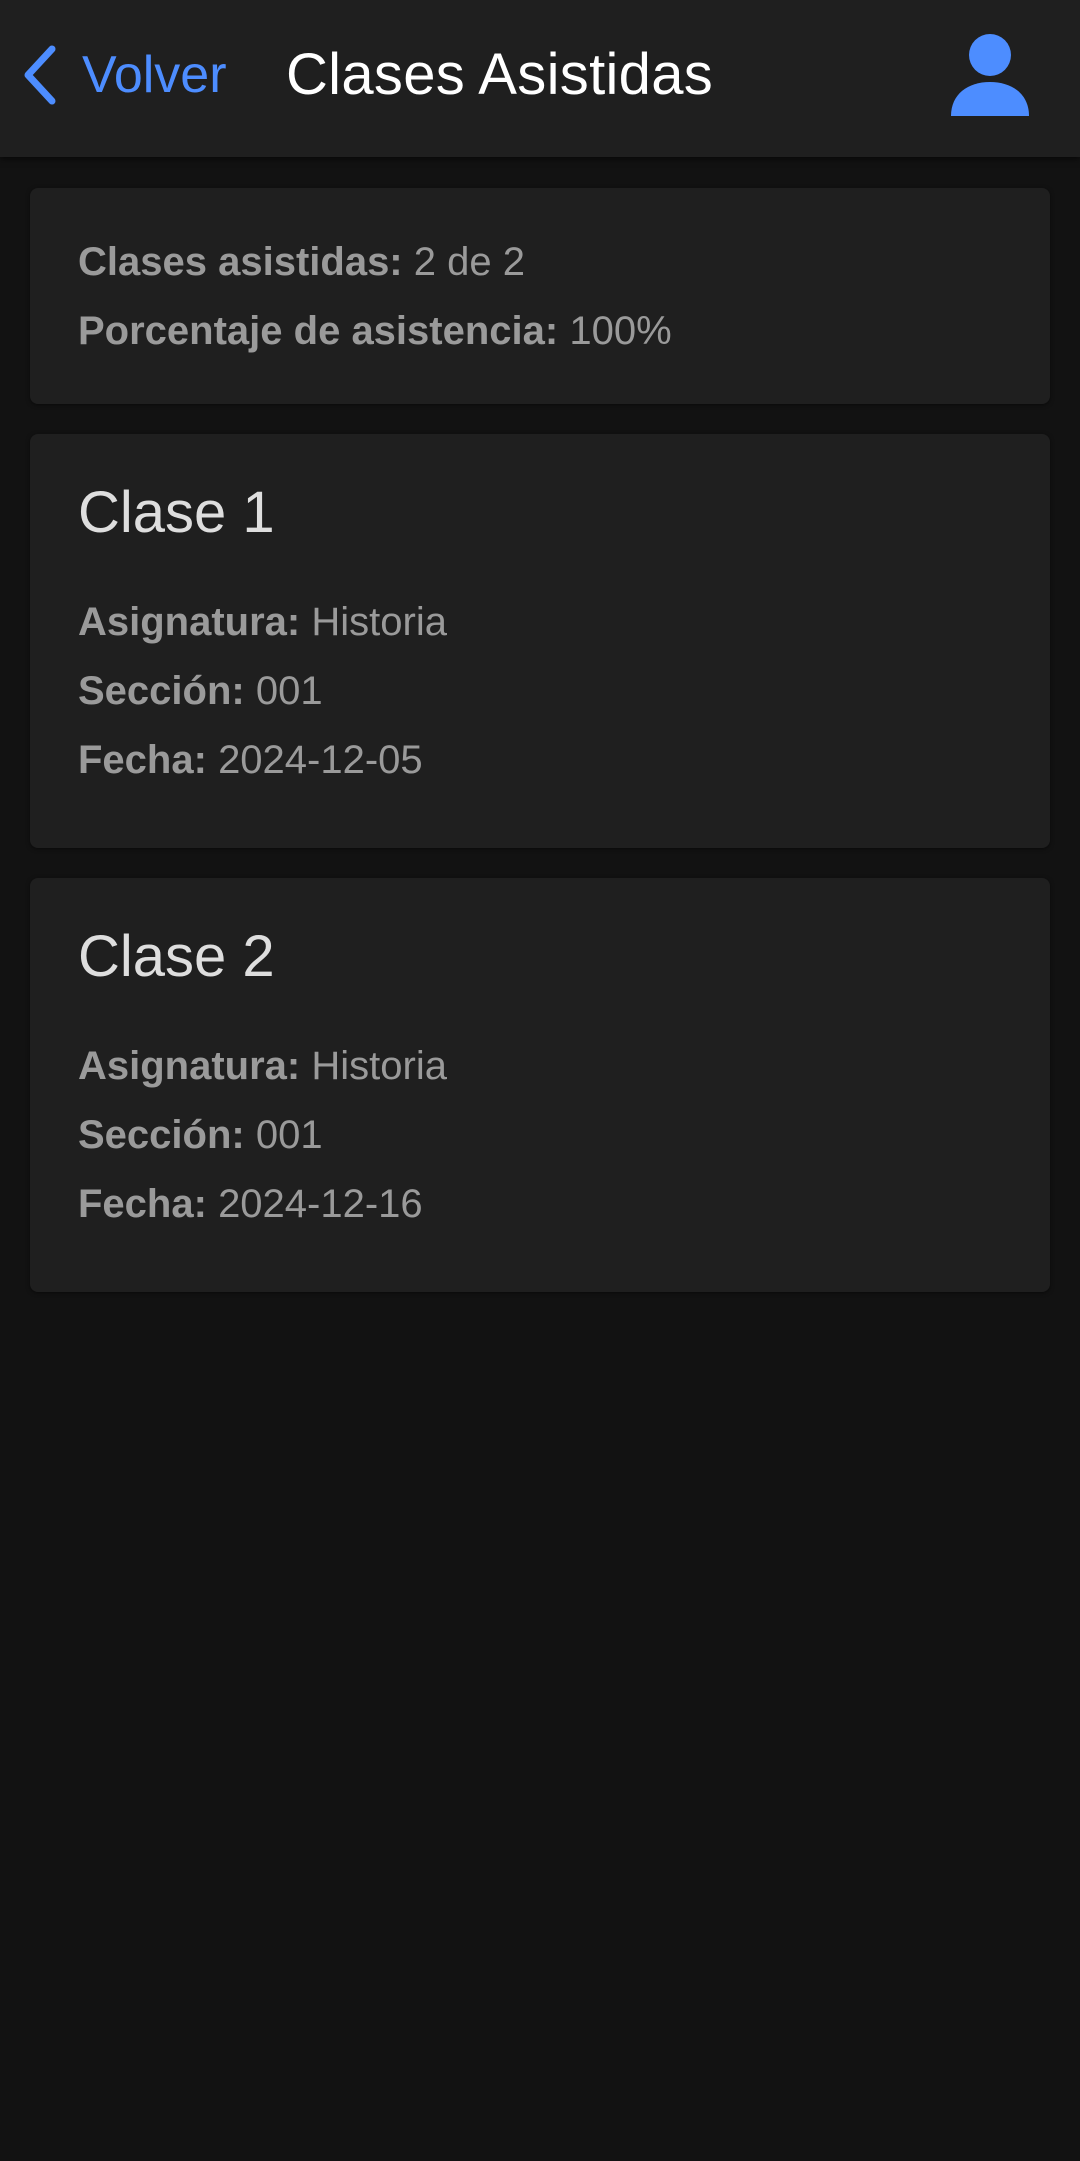 The width and height of the screenshot is (1080, 2161). I want to click on chevron-left-icon, so click(40, 75).